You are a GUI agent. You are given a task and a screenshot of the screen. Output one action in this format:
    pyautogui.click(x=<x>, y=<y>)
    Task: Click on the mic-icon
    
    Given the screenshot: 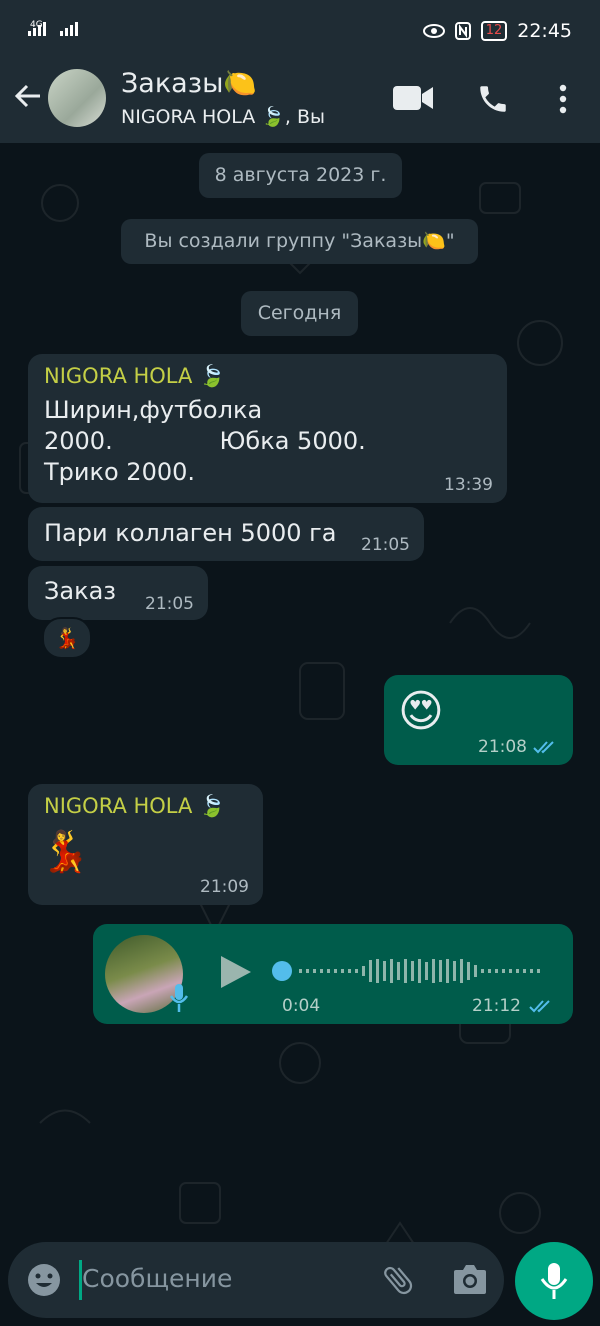 What is the action you would take?
    pyautogui.click(x=179, y=998)
    